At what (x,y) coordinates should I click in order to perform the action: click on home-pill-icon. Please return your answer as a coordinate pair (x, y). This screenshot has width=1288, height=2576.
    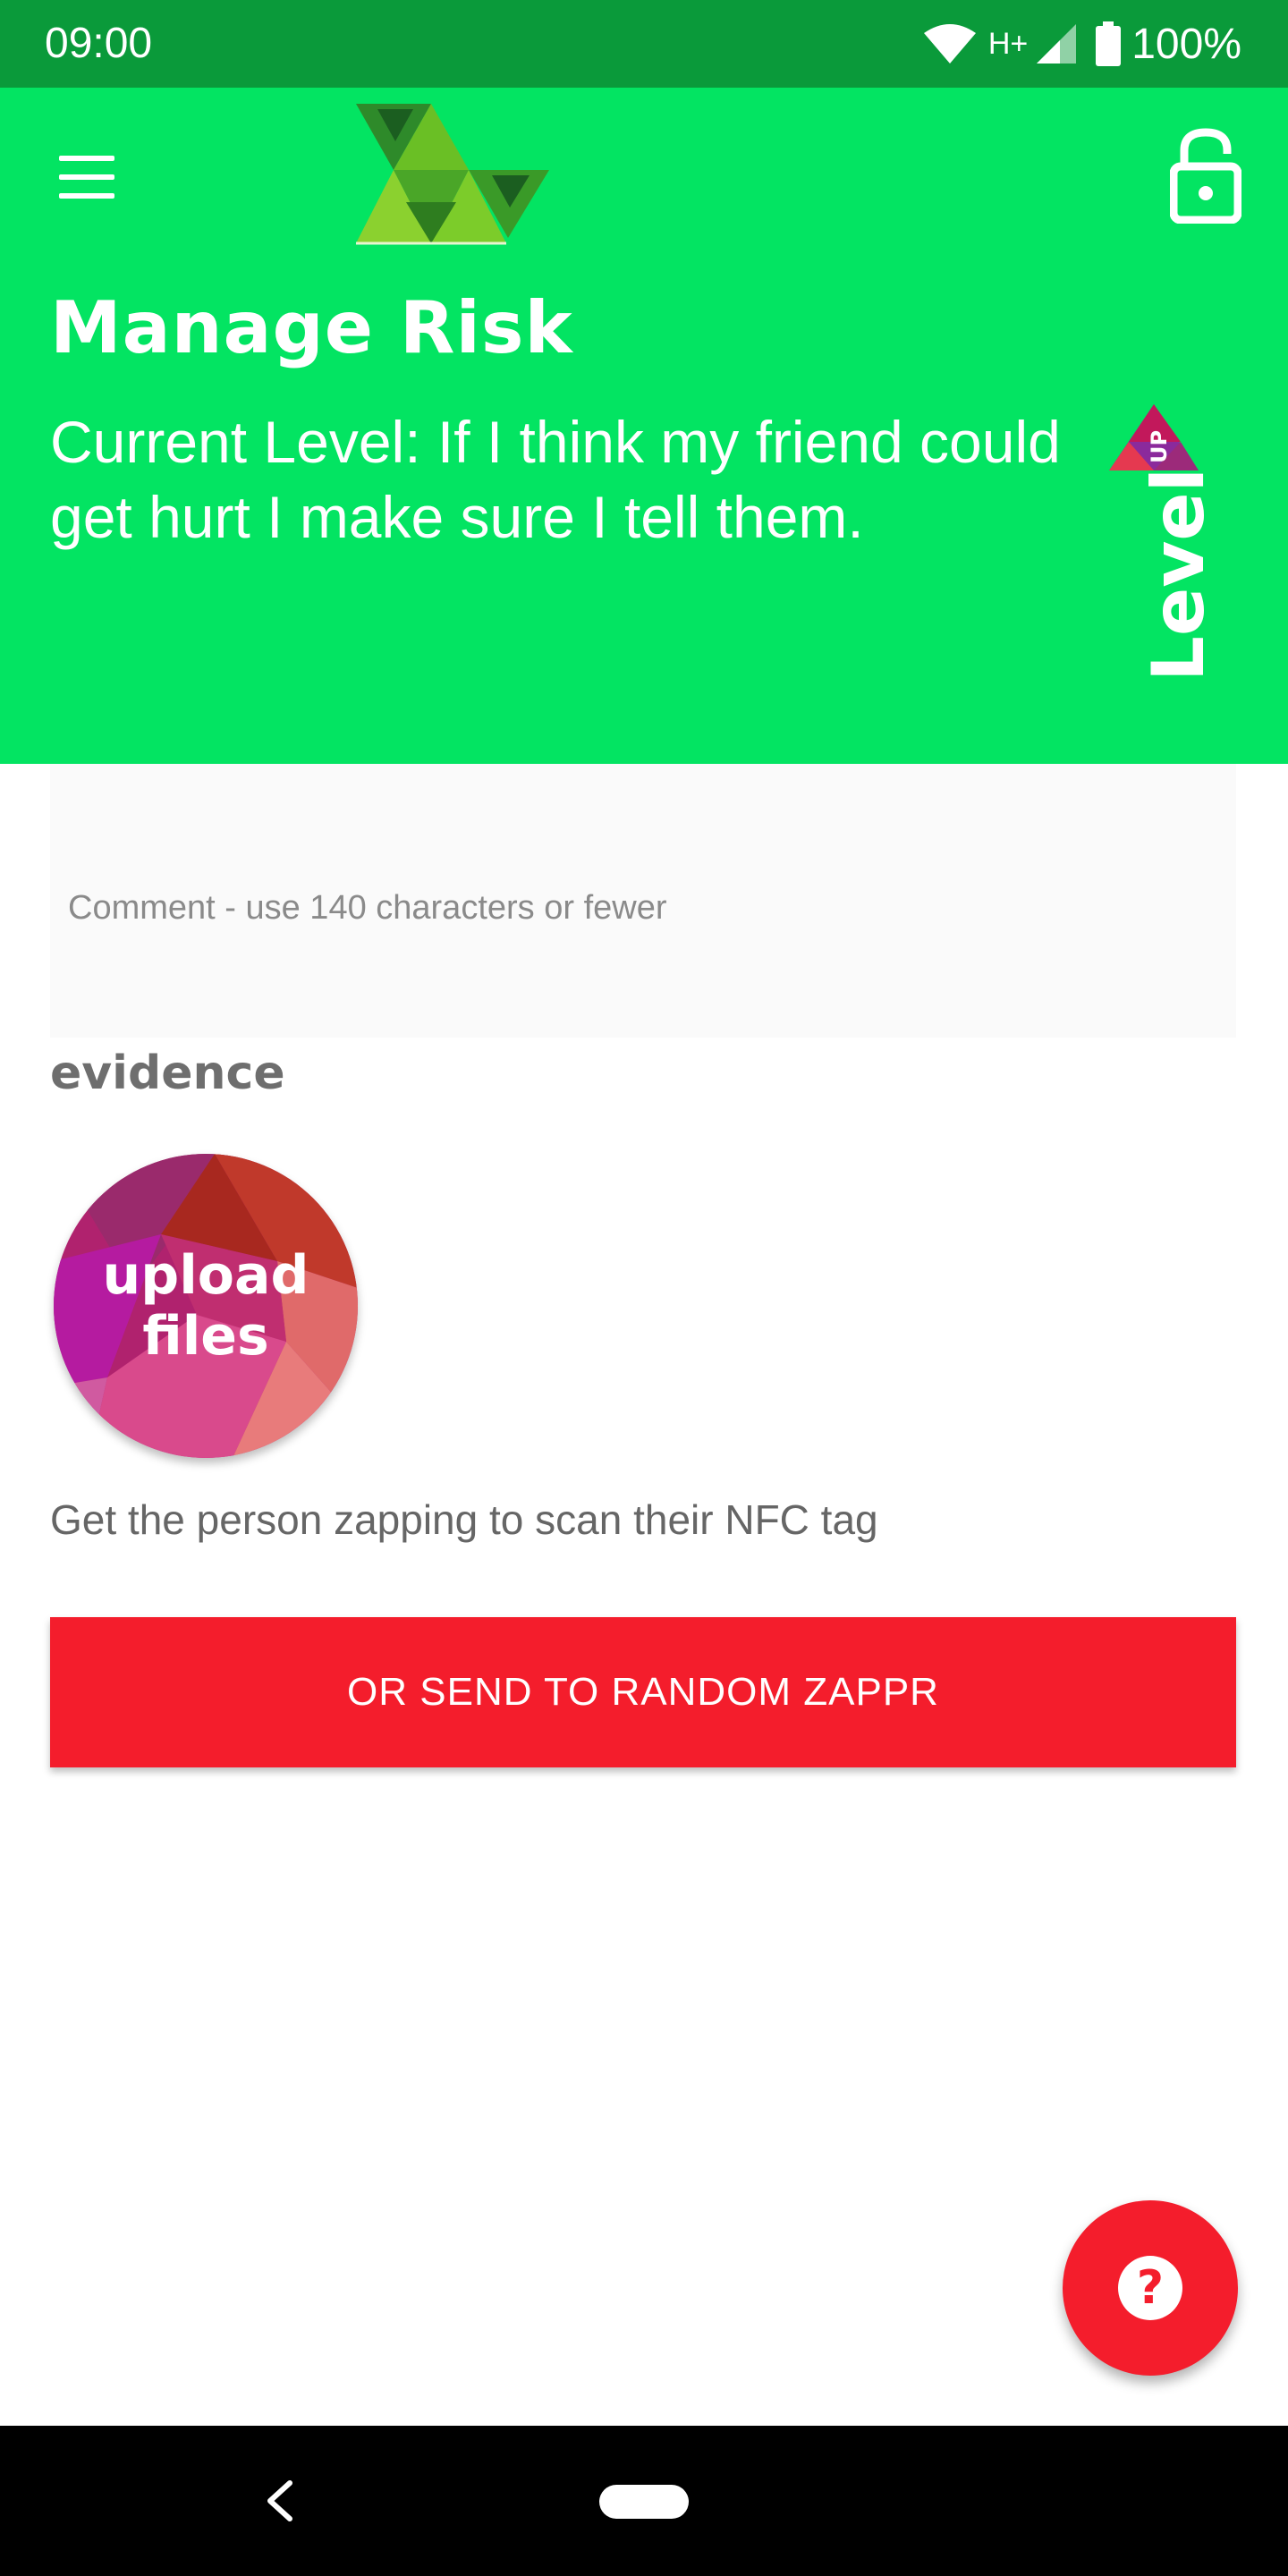
    Looking at the image, I should click on (644, 2502).